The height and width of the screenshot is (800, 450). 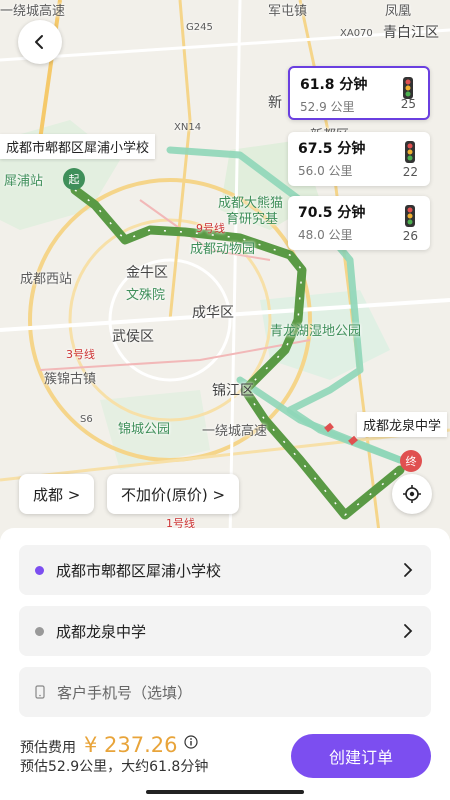 I want to click on traffic-light-count: 22, so click(x=410, y=172).